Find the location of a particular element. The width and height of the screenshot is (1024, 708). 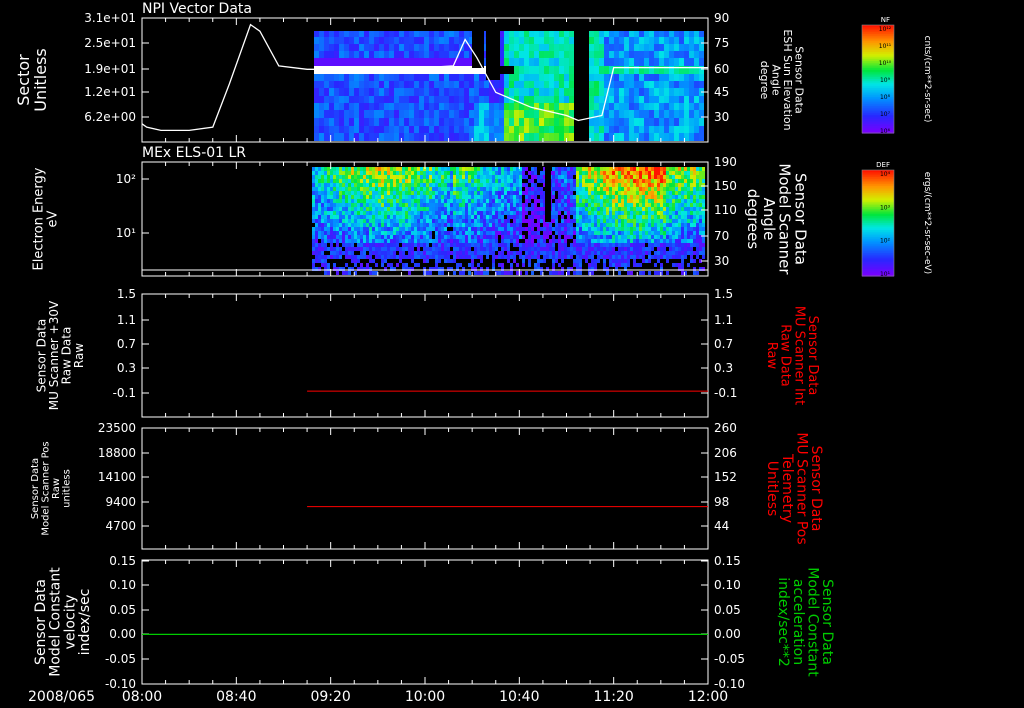

colorbar-tick-label: 10³ is located at coordinates (885, 207).